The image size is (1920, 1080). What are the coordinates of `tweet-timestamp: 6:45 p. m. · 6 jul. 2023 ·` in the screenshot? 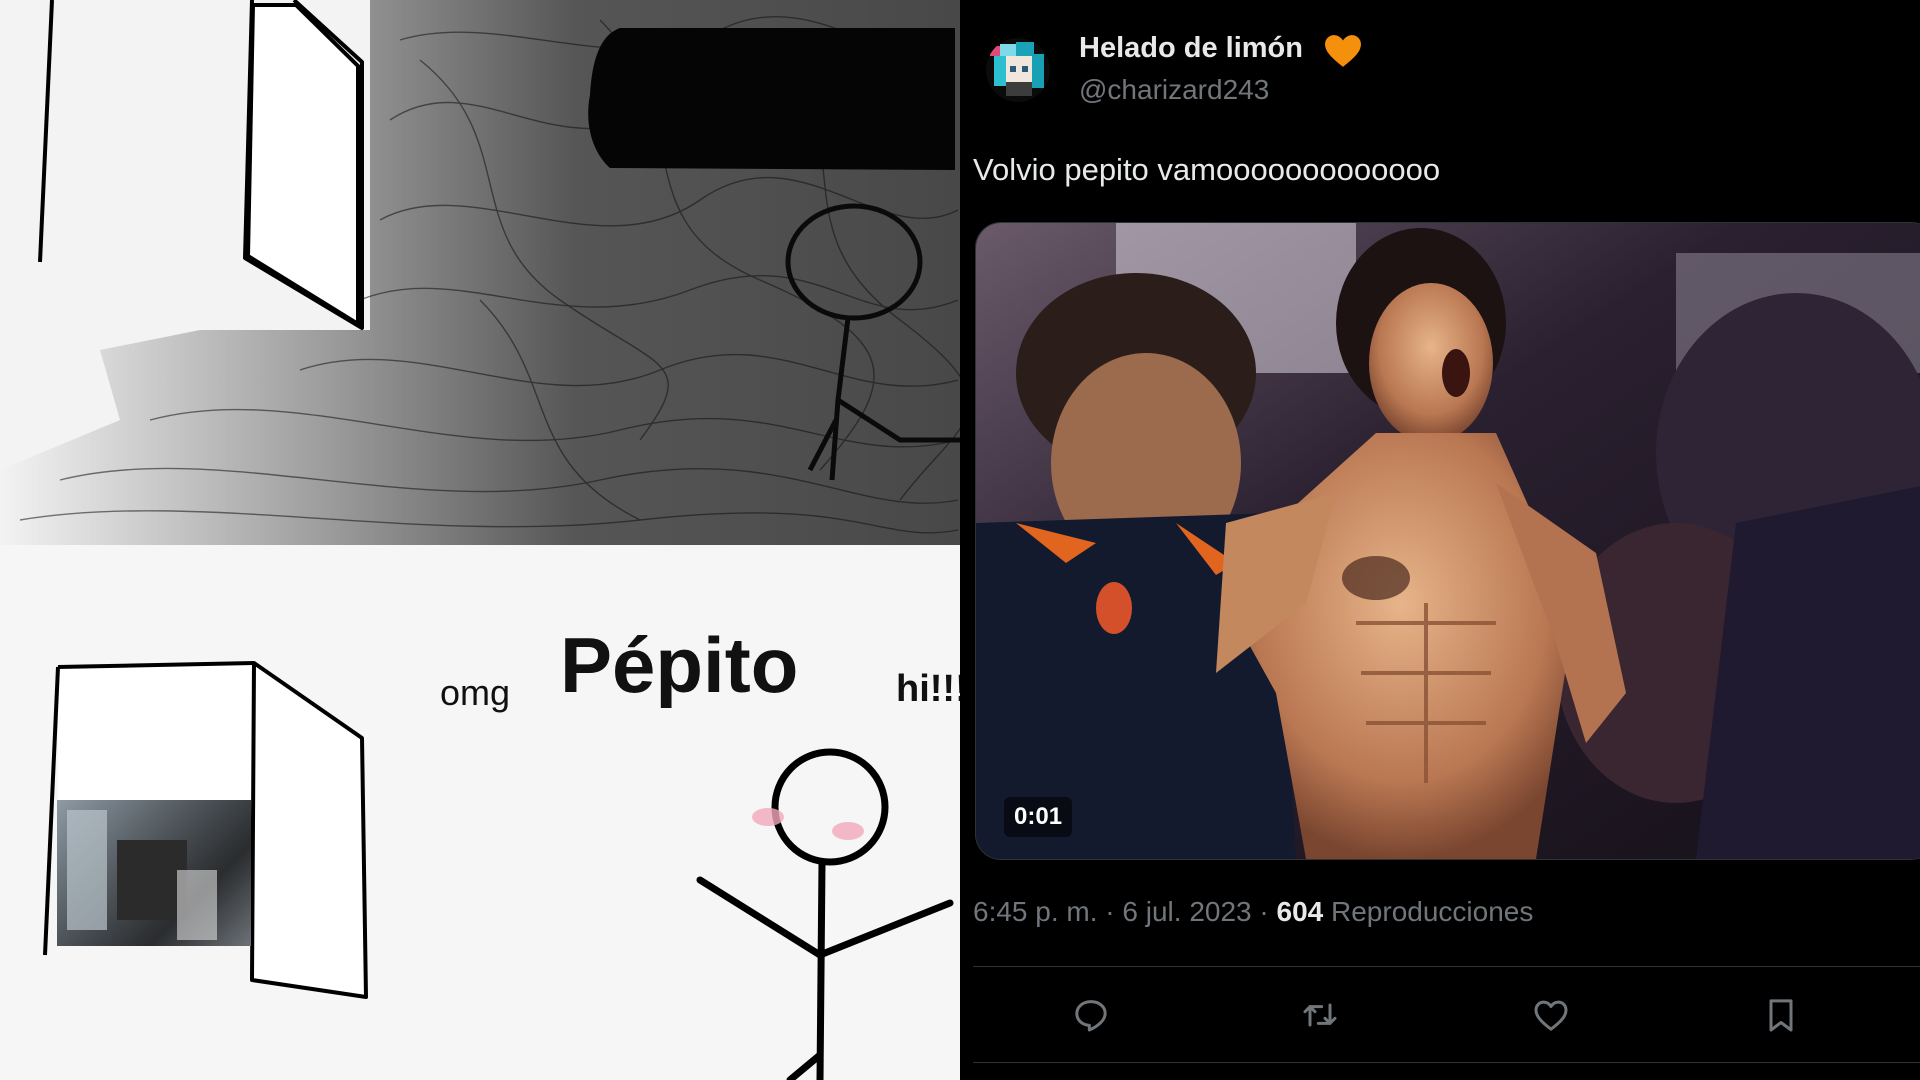 It's located at (1125, 911).